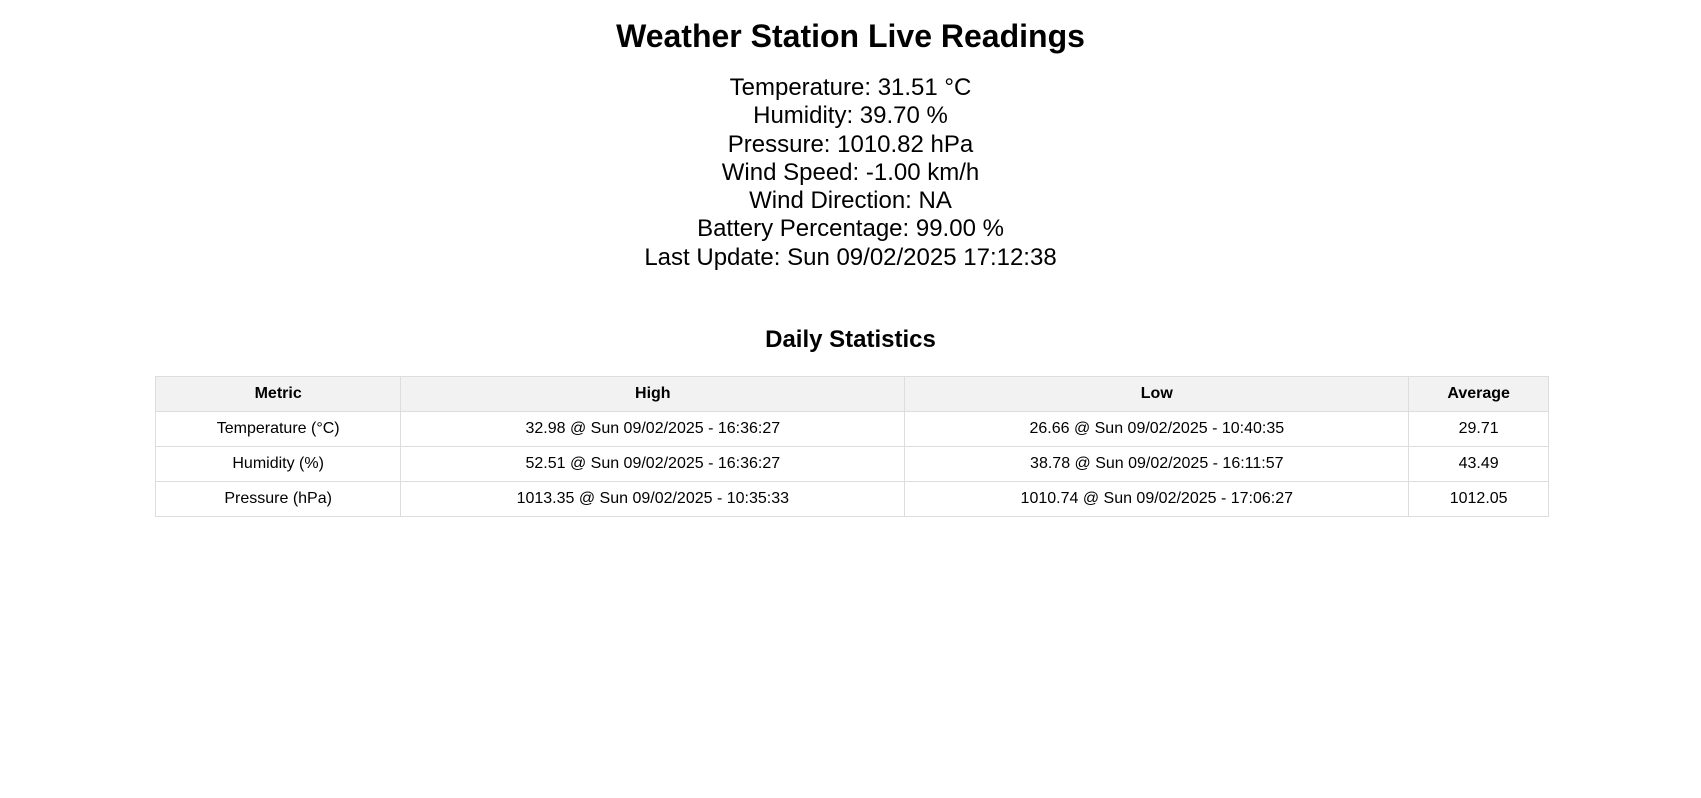 This screenshot has height=798, width=1701. Describe the element at coordinates (1157, 429) in the screenshot. I see `cell-low: 26.66 @ Sun 09/02/2025 - 10:40:35` at that location.